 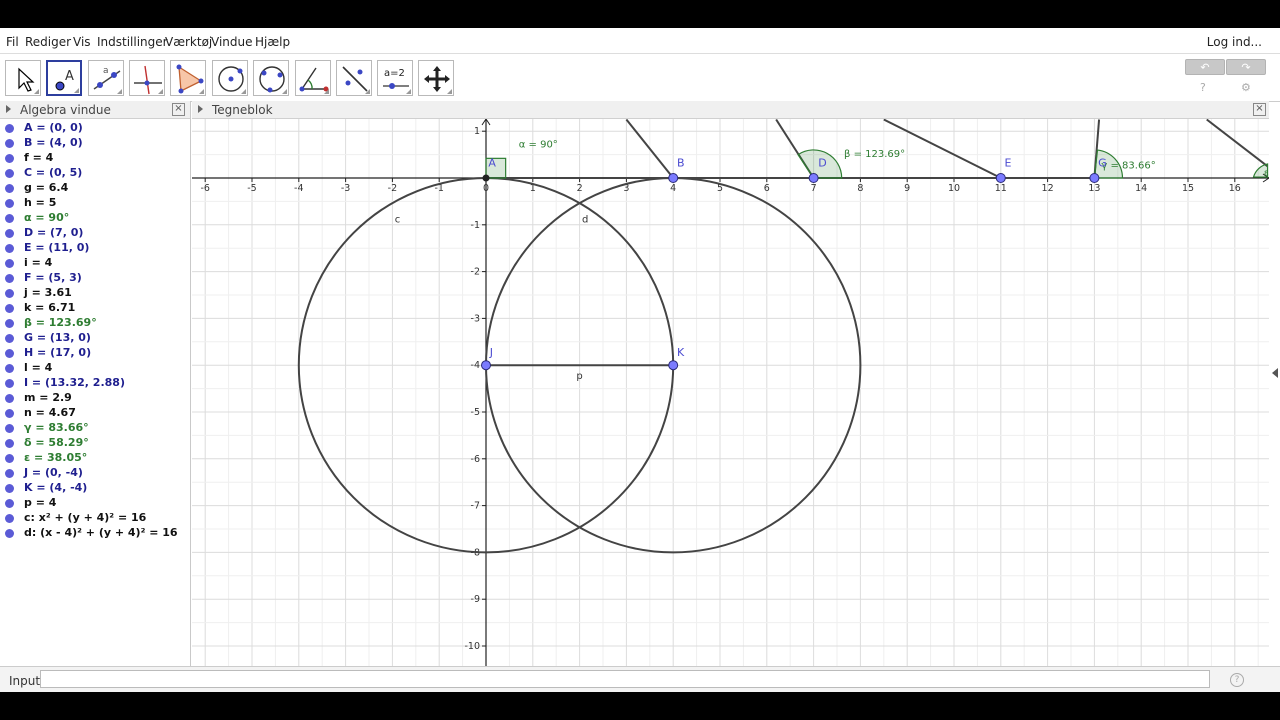 I want to click on conic-tool-button, so click(x=271, y=78).